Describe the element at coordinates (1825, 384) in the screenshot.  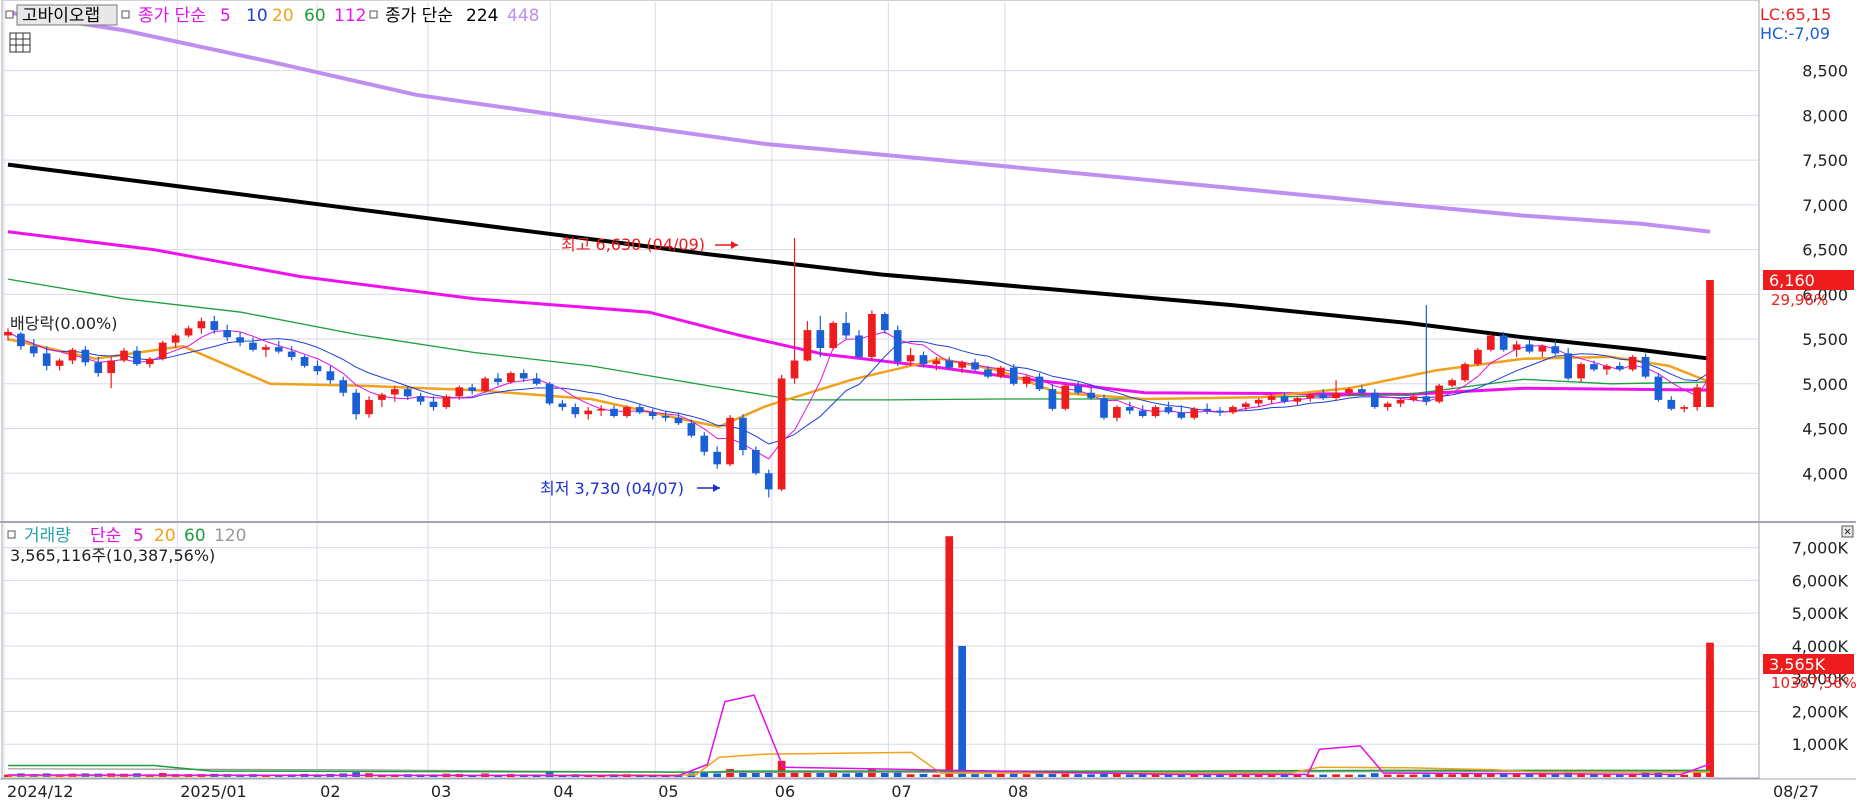
I see `price-y-tick-label: 5,000` at that location.